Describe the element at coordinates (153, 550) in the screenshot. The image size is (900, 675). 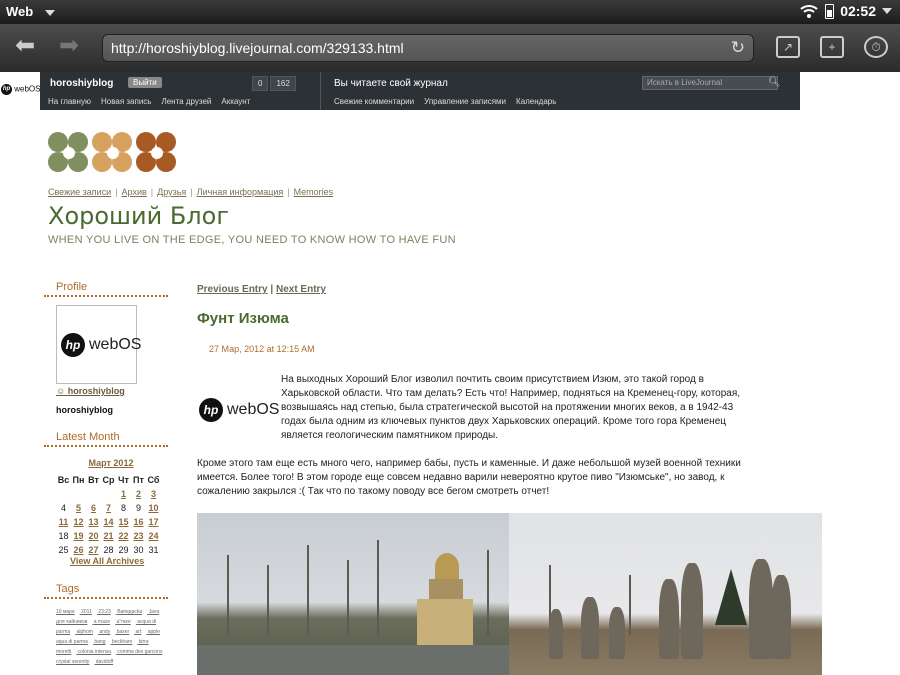
I see `calendar-day: 31` at that location.